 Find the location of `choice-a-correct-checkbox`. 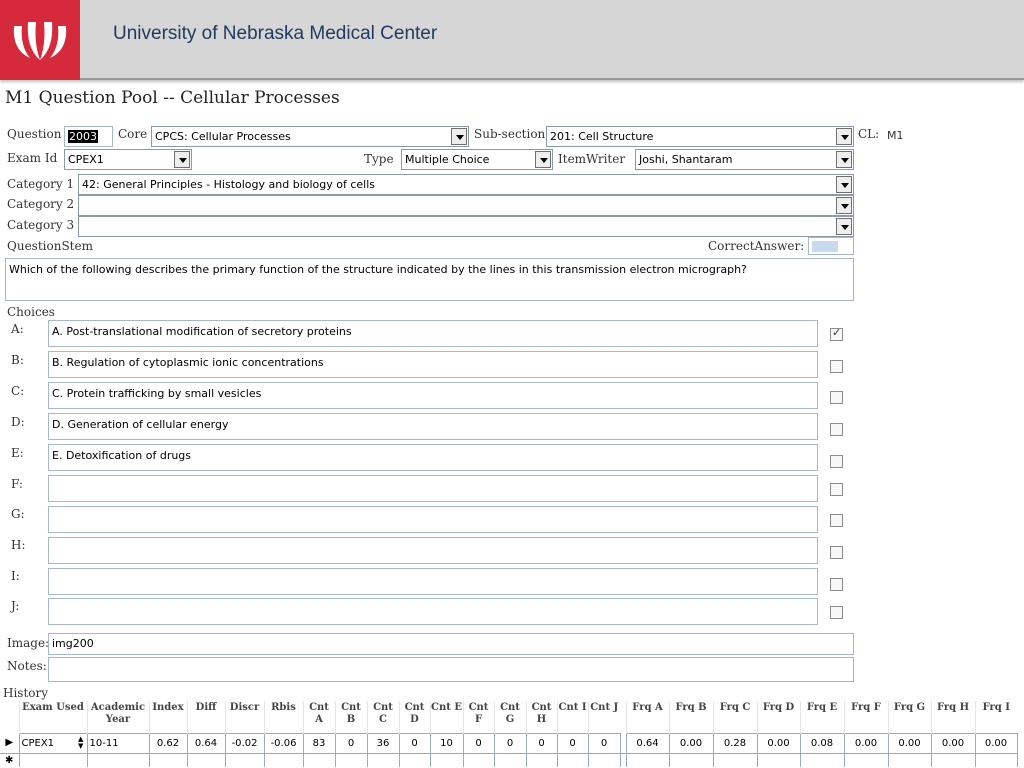

choice-a-correct-checkbox is located at coordinates (836, 333).